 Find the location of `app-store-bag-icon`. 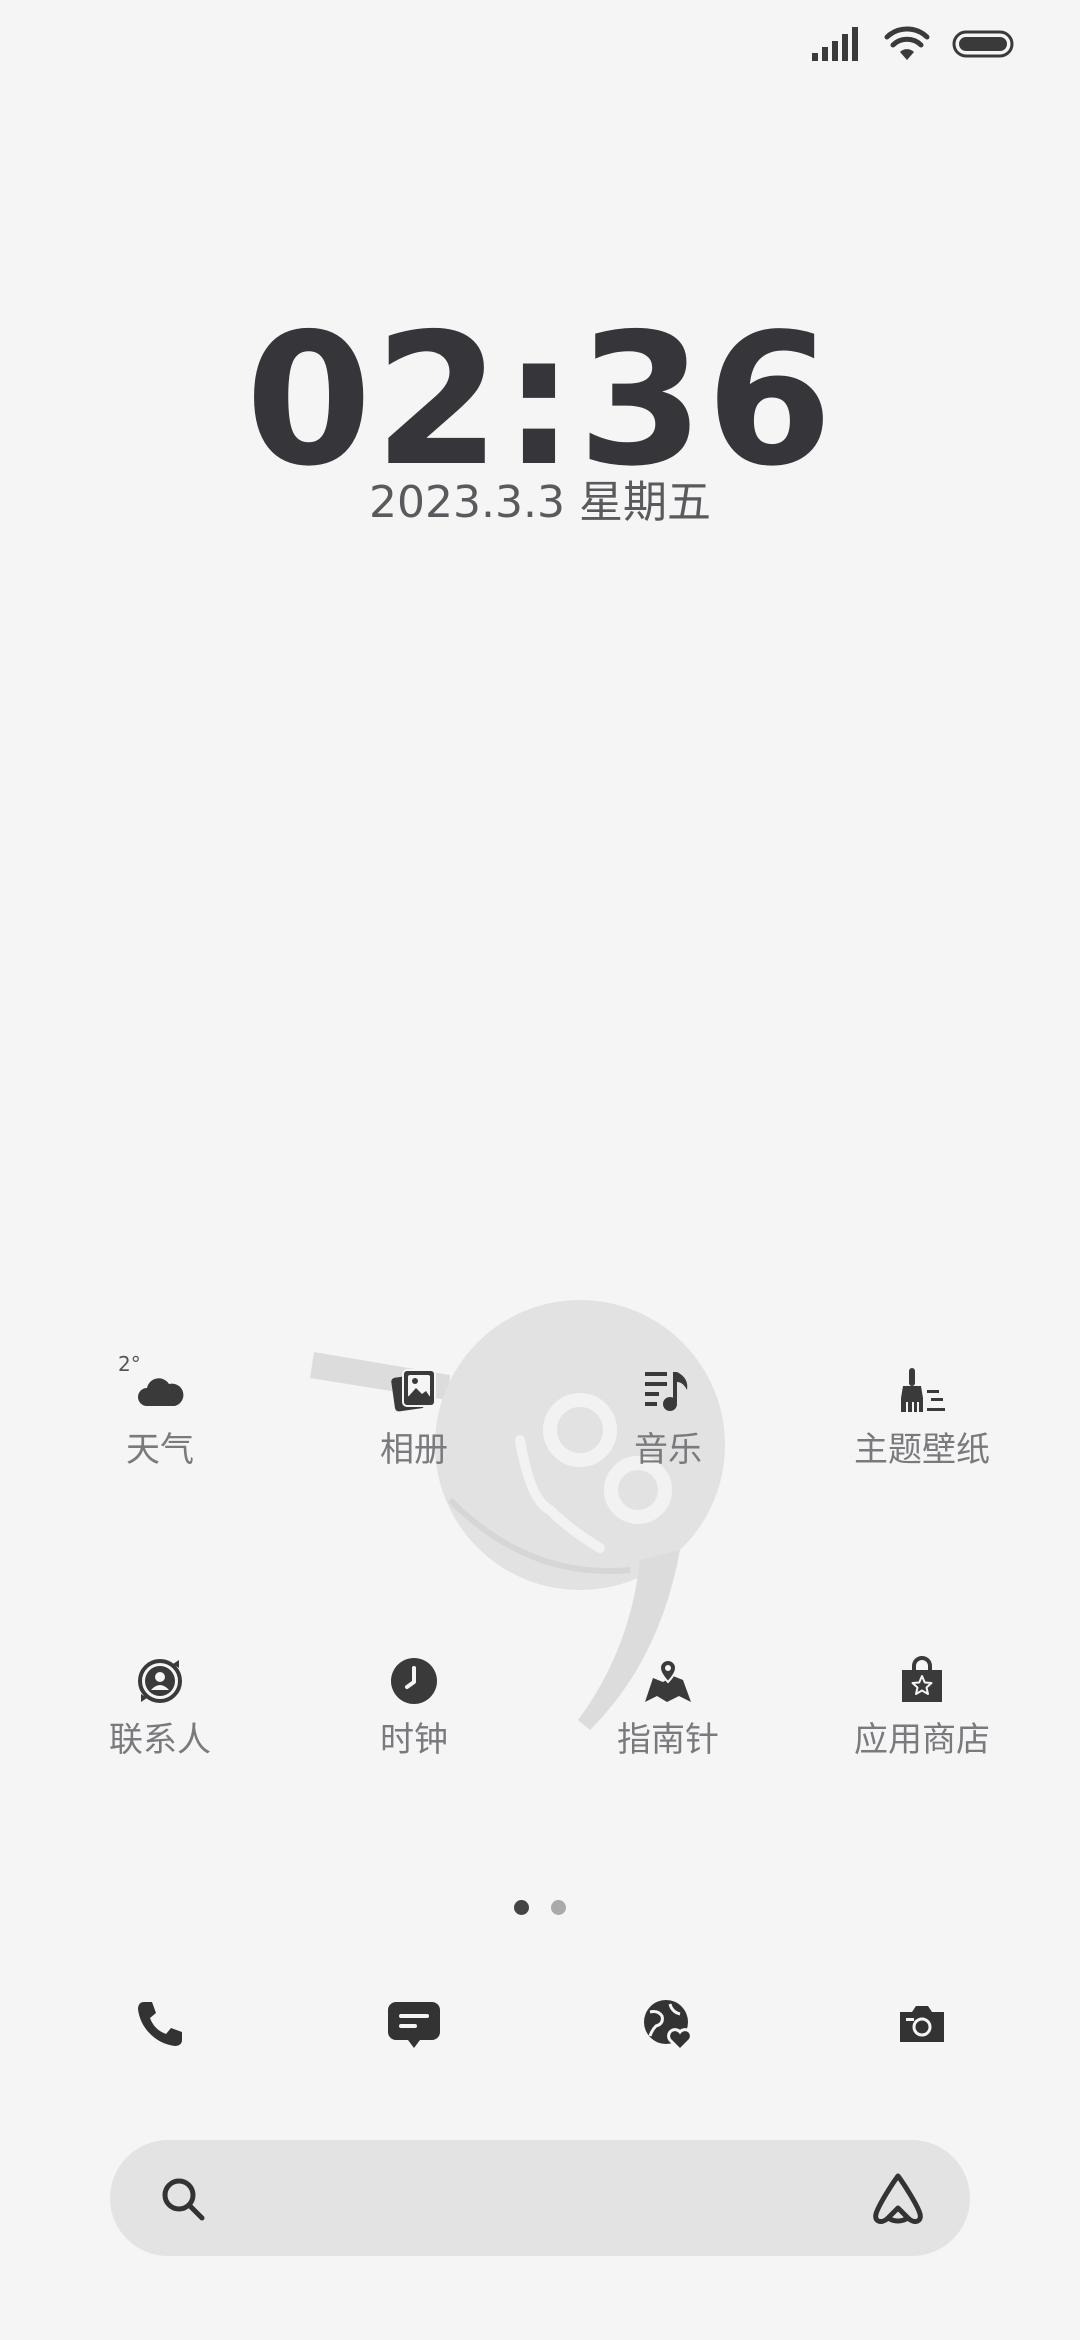

app-store-bag-icon is located at coordinates (922, 1679).